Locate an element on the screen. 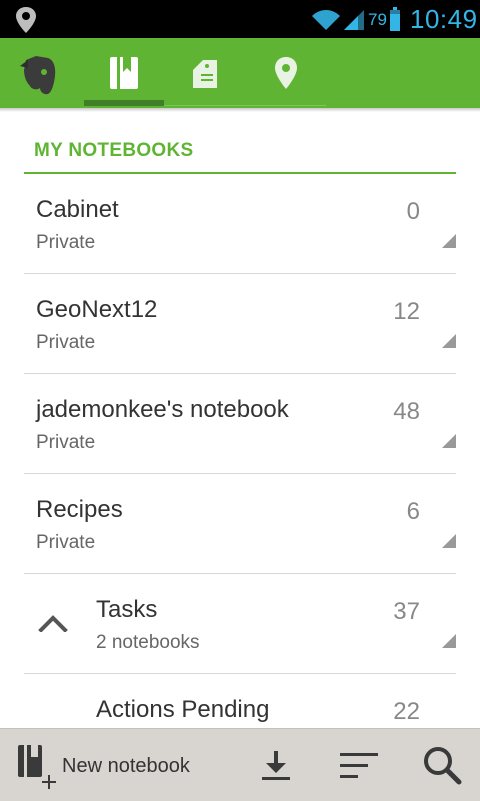 The height and width of the screenshot is (801, 480). tab-places is located at coordinates (286, 73).